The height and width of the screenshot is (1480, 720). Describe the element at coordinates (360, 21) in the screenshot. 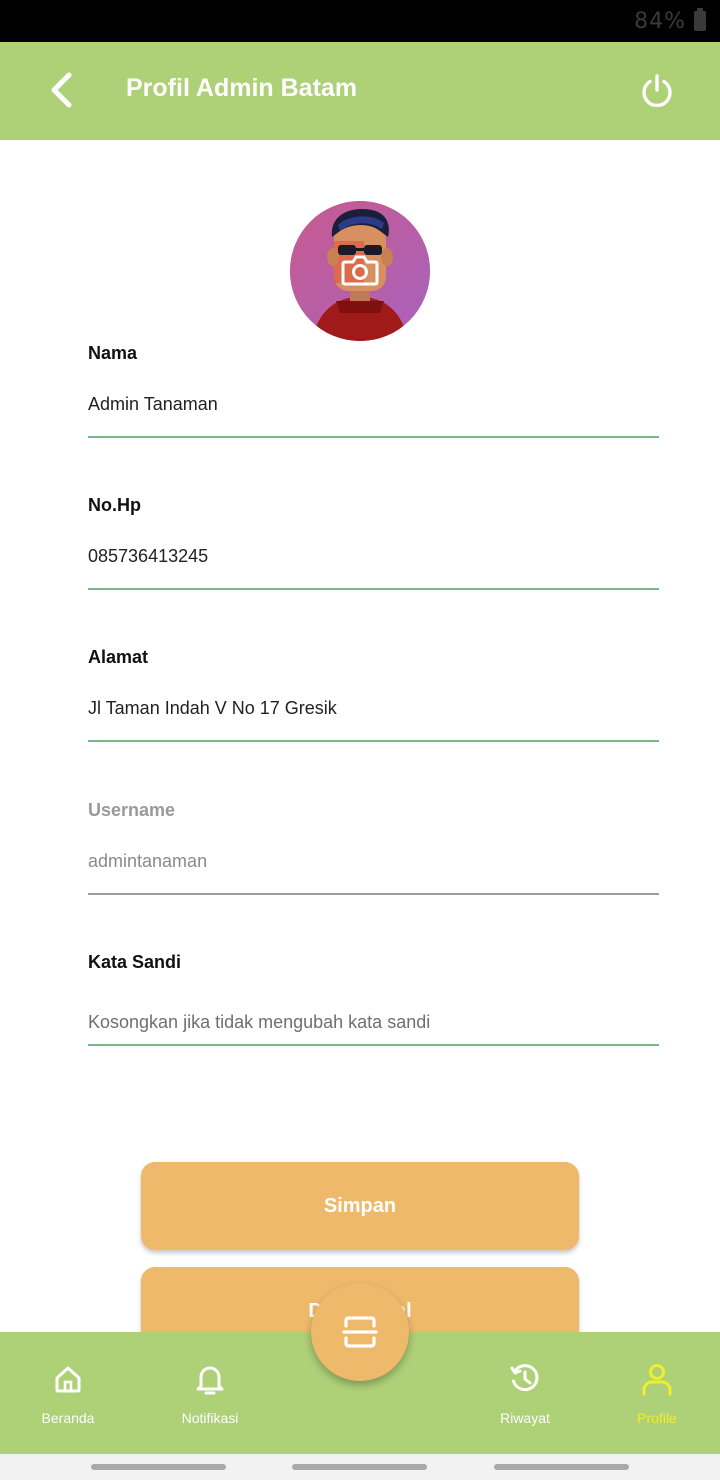

I see `status-bar: 84%` at that location.